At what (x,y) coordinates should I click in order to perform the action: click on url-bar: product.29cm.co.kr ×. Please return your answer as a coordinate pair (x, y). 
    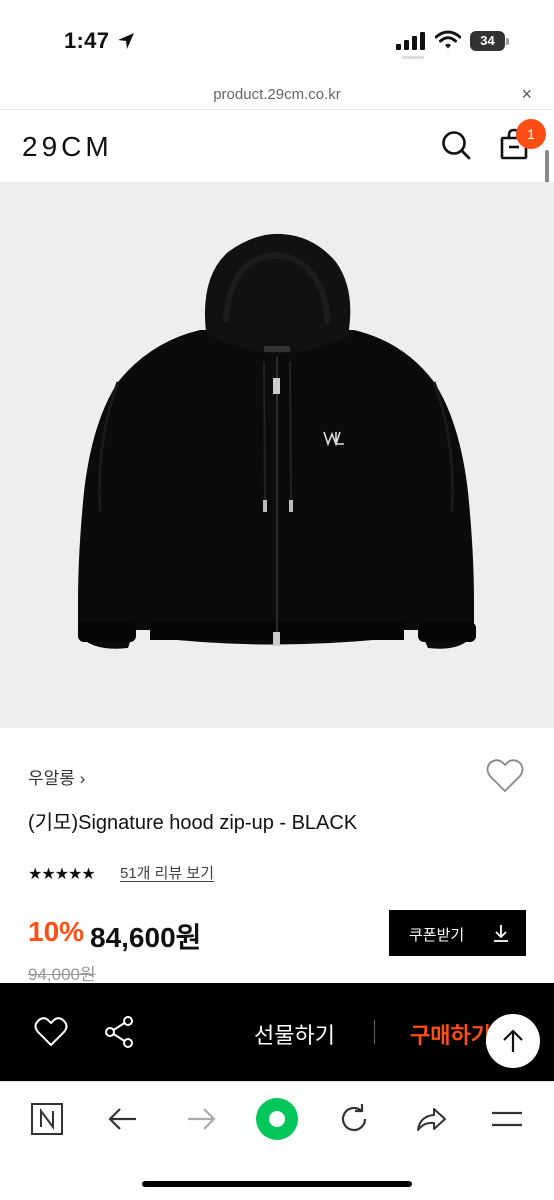
    Looking at the image, I should click on (277, 95).